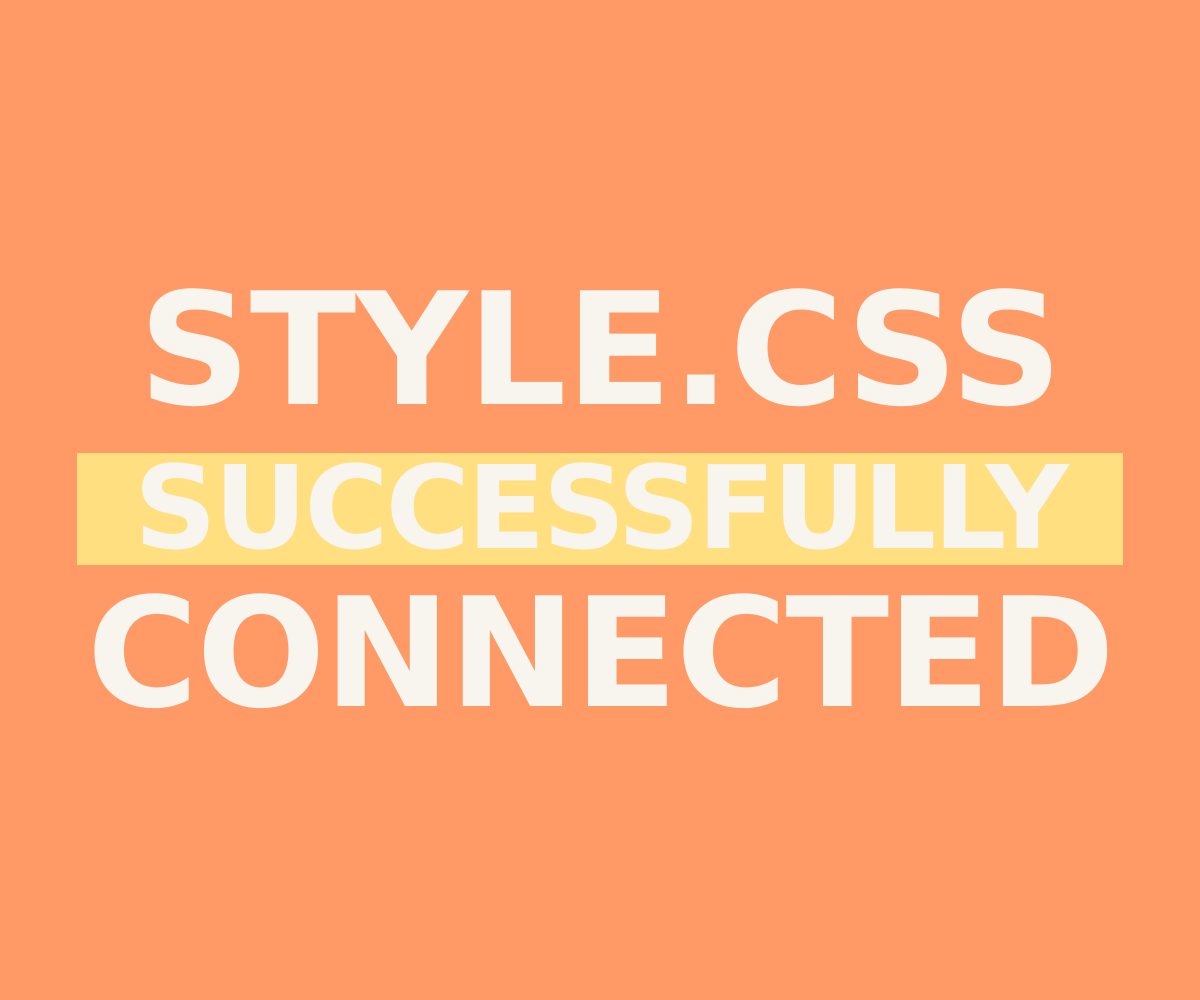 The width and height of the screenshot is (1200, 1000). Describe the element at coordinates (600, 350) in the screenshot. I see `headline-line-style-css: STYLE.CSS` at that location.